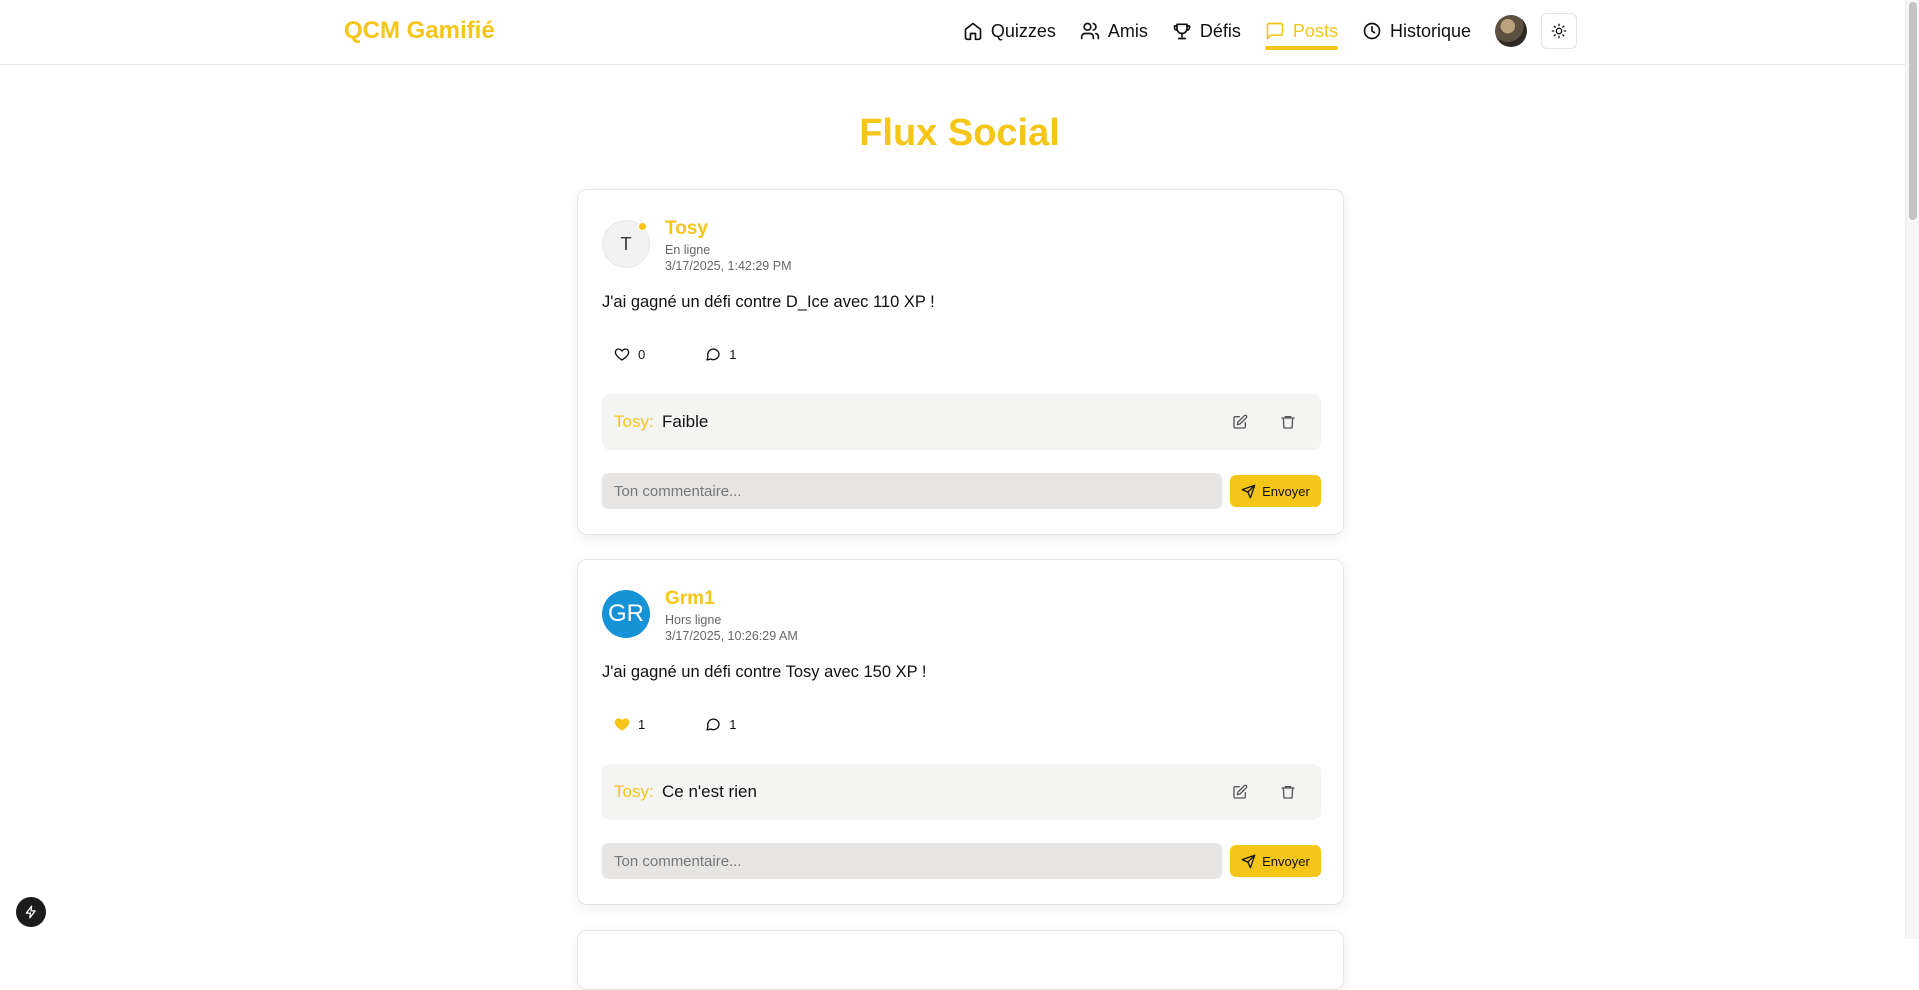  I want to click on nav-label-defis: Défis, so click(1220, 30).